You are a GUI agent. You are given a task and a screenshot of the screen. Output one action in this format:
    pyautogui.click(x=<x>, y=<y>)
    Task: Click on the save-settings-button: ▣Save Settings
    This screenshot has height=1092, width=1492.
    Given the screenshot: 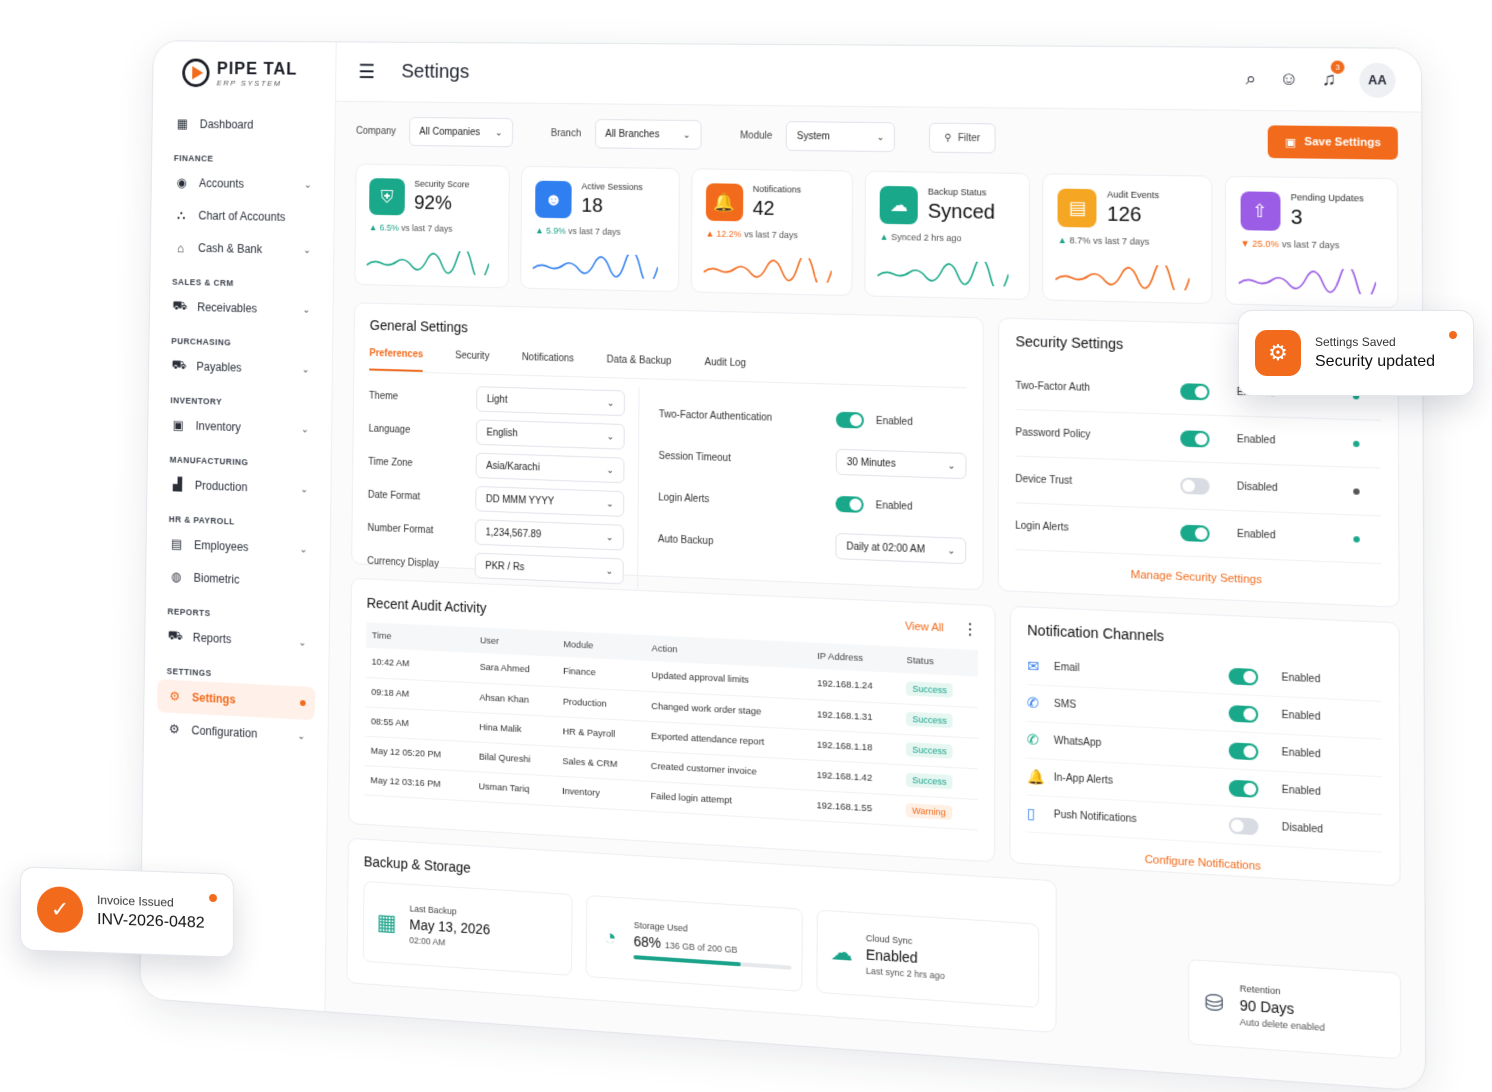 What is the action you would take?
    pyautogui.click(x=1333, y=142)
    